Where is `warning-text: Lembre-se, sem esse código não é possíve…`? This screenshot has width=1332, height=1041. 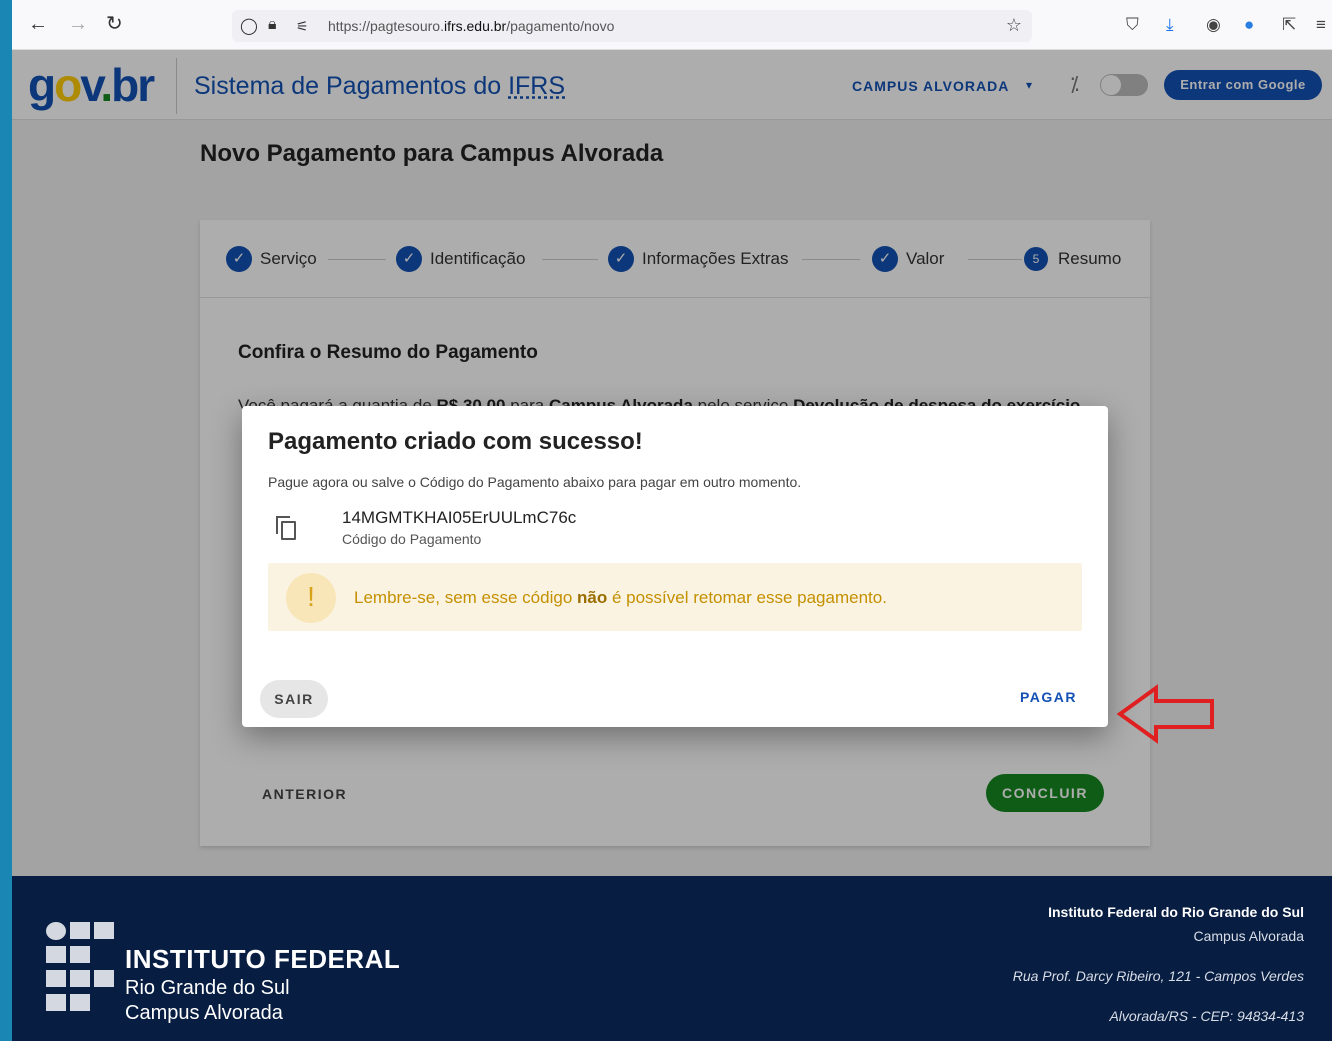 warning-text: Lembre-se, sem esse código não é possíve… is located at coordinates (620, 597).